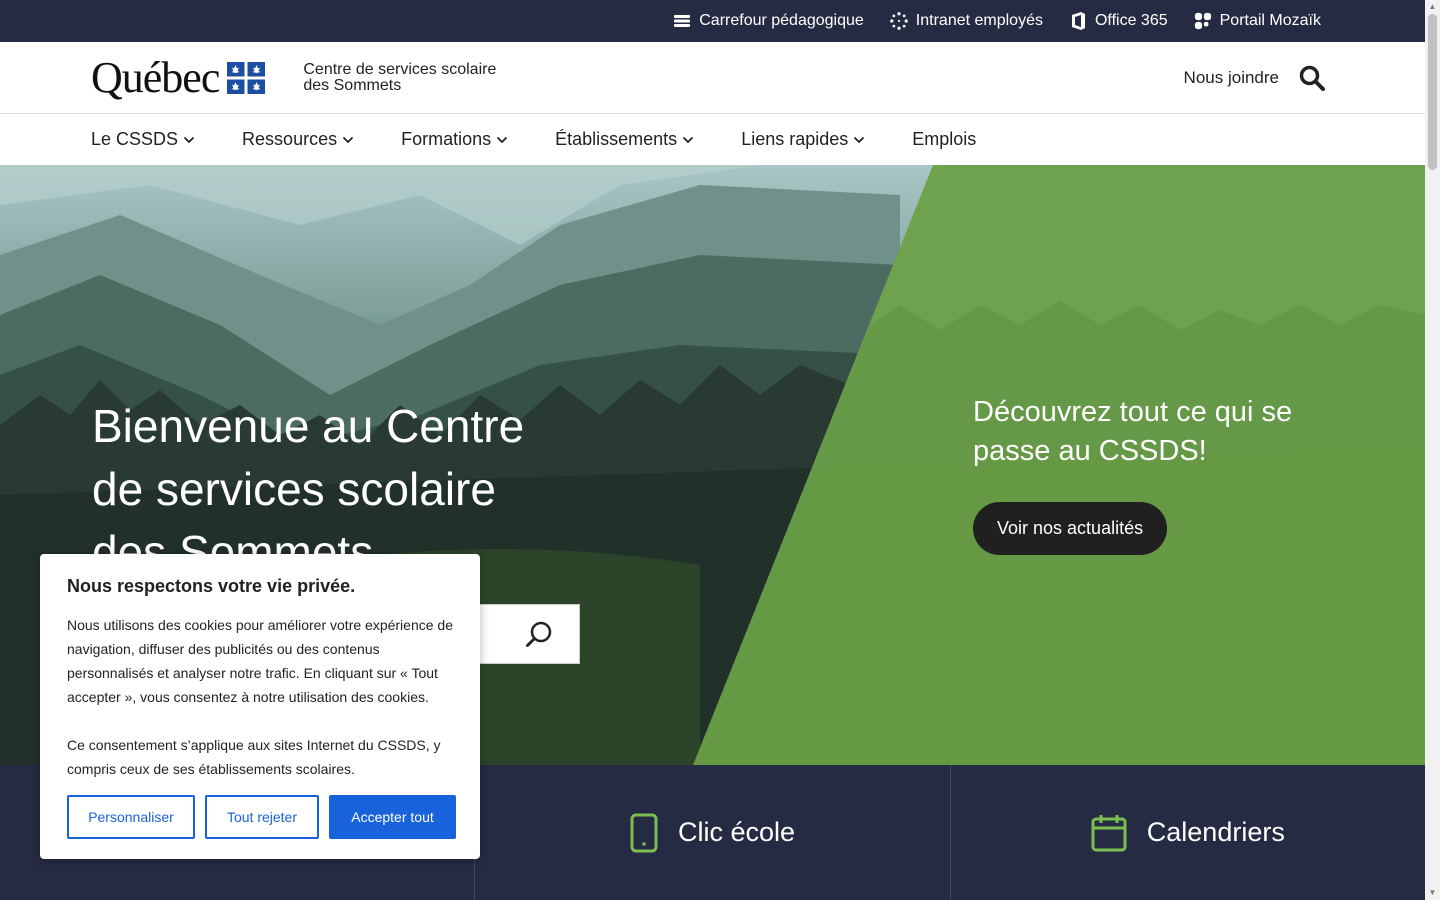 The height and width of the screenshot is (900, 1440). What do you see at coordinates (1432, 450) in the screenshot?
I see `page-scrollbar: ▲ ▼` at bounding box center [1432, 450].